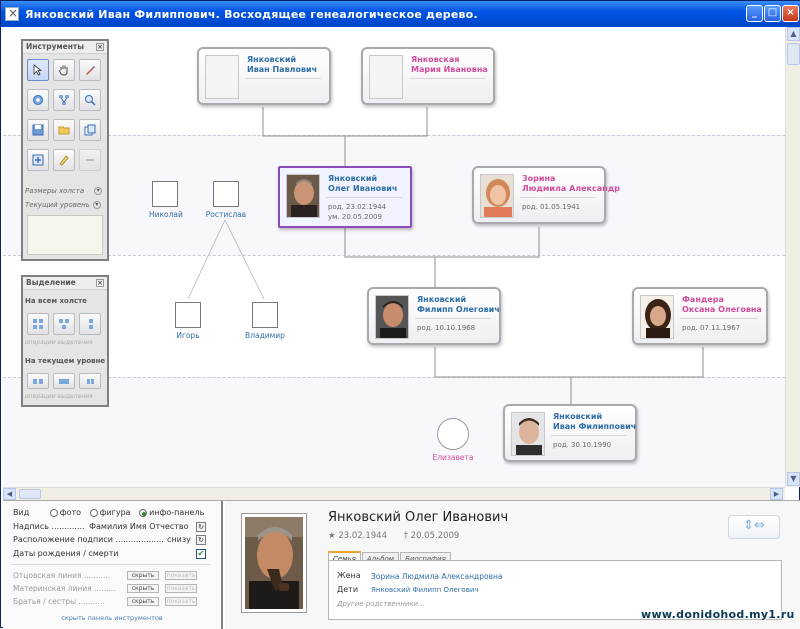 This screenshot has height=629, width=800. What do you see at coordinates (115, 512) in the screenshot?
I see `view-figure-label: фигура` at bounding box center [115, 512].